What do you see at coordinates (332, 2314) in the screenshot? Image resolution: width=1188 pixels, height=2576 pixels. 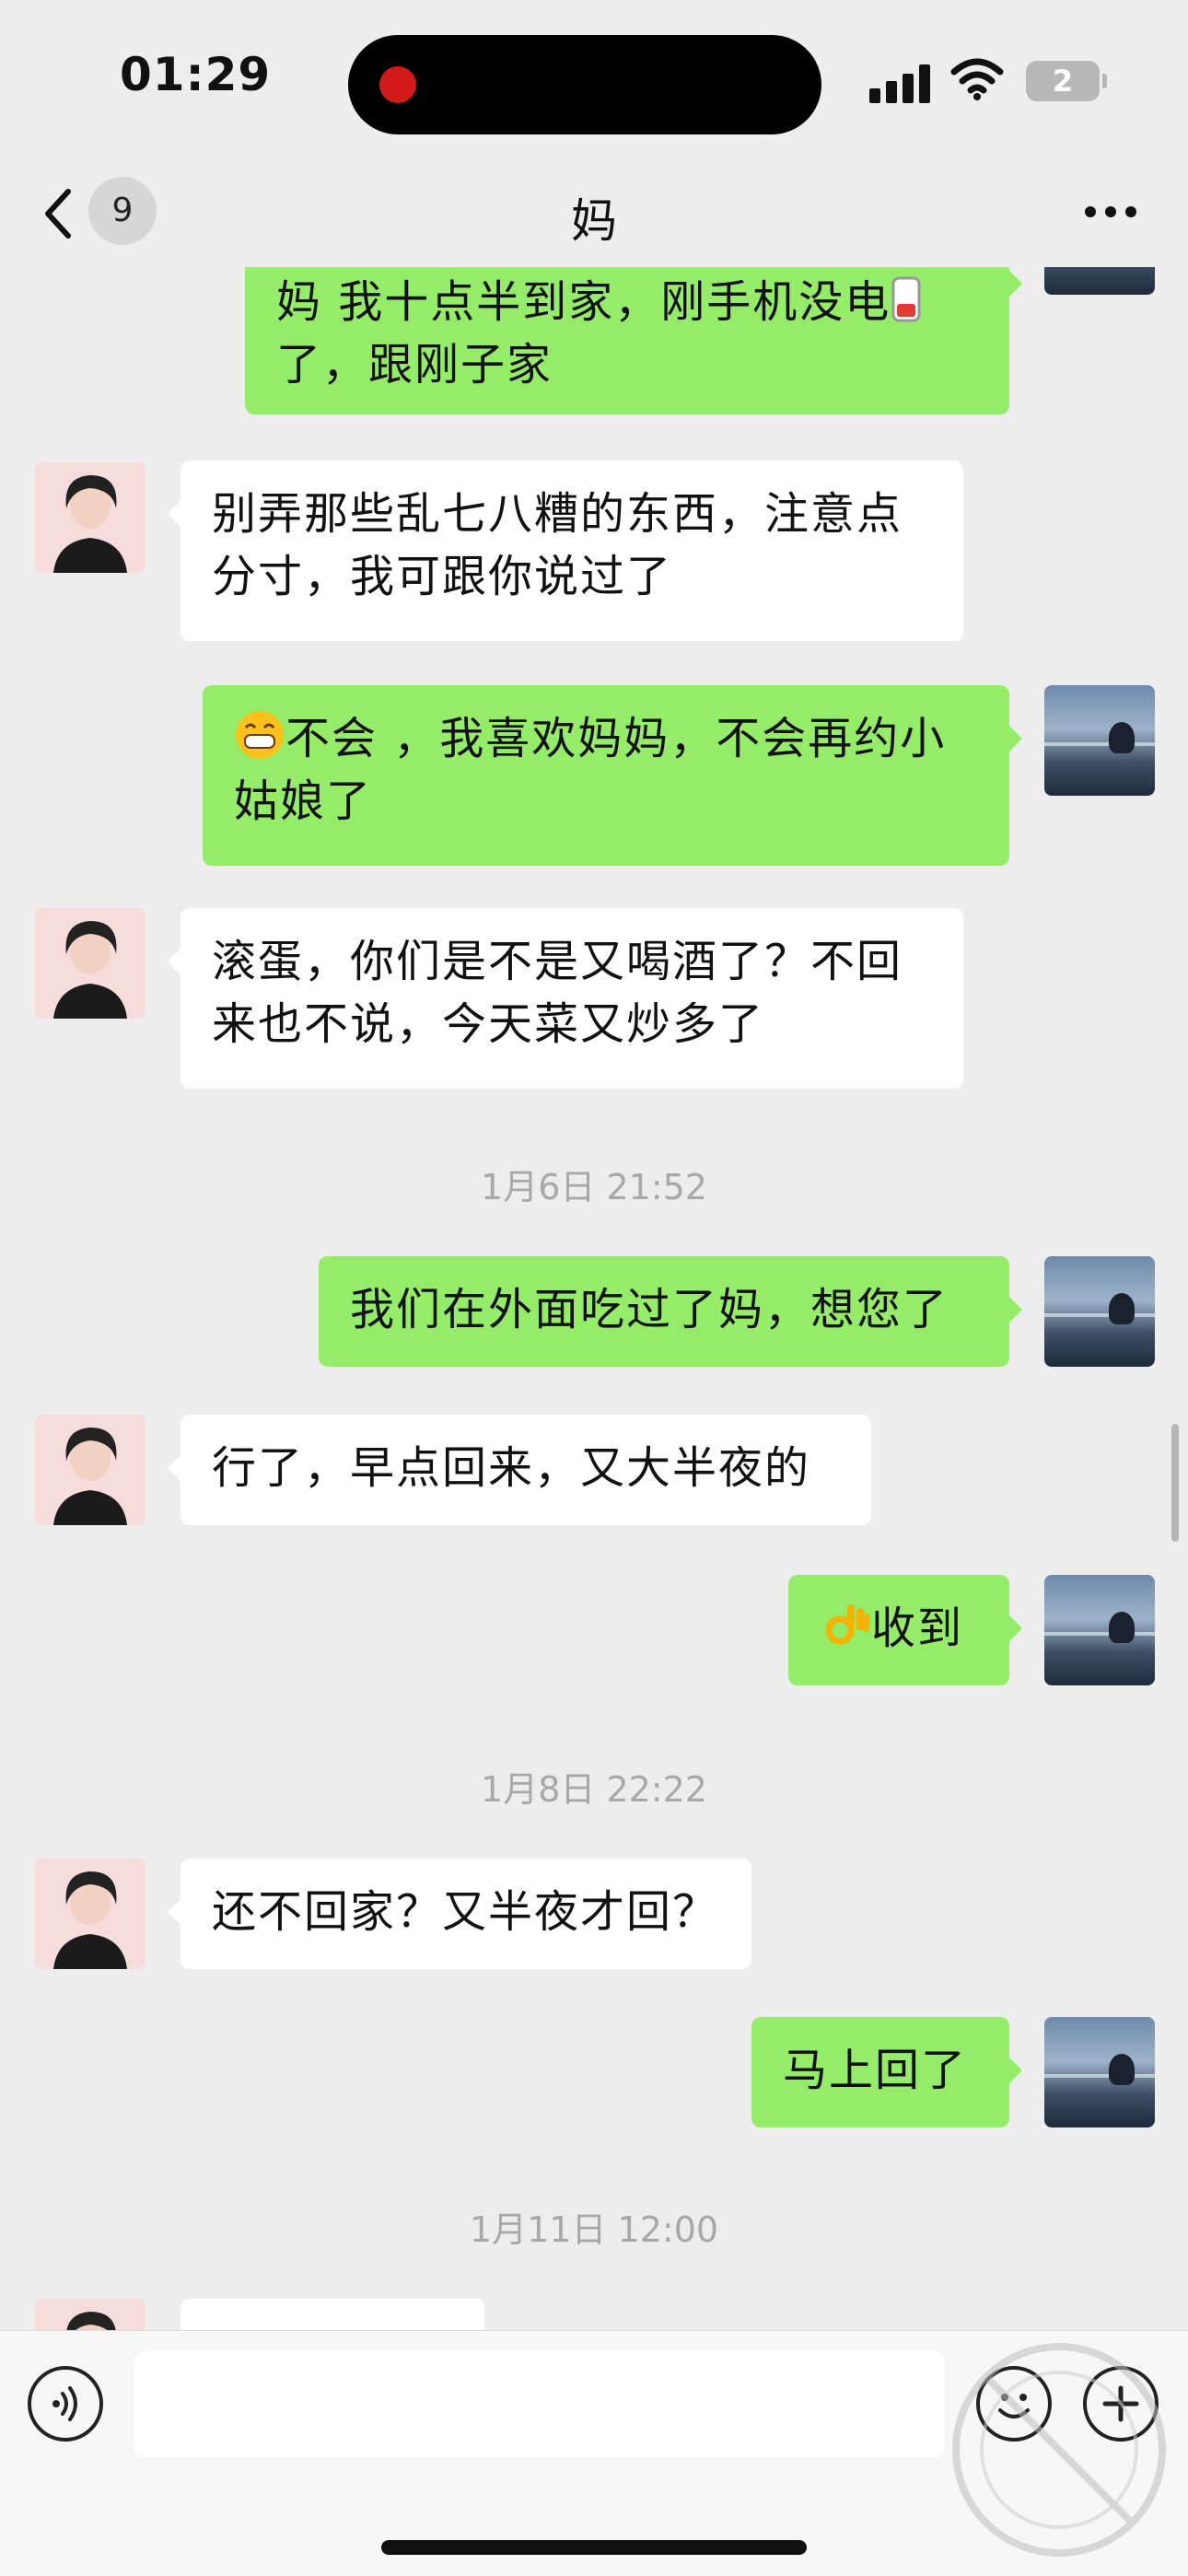 I see `message-bubble-incoming` at bounding box center [332, 2314].